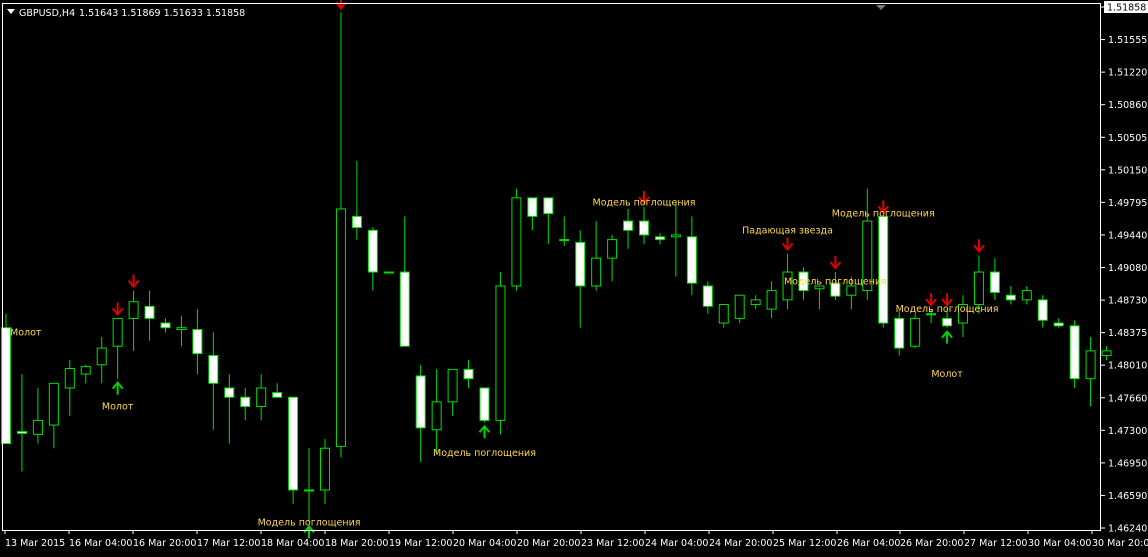  Describe the element at coordinates (484, 543) in the screenshot. I see `time-tick-label: 20 Mar 04:00` at that location.